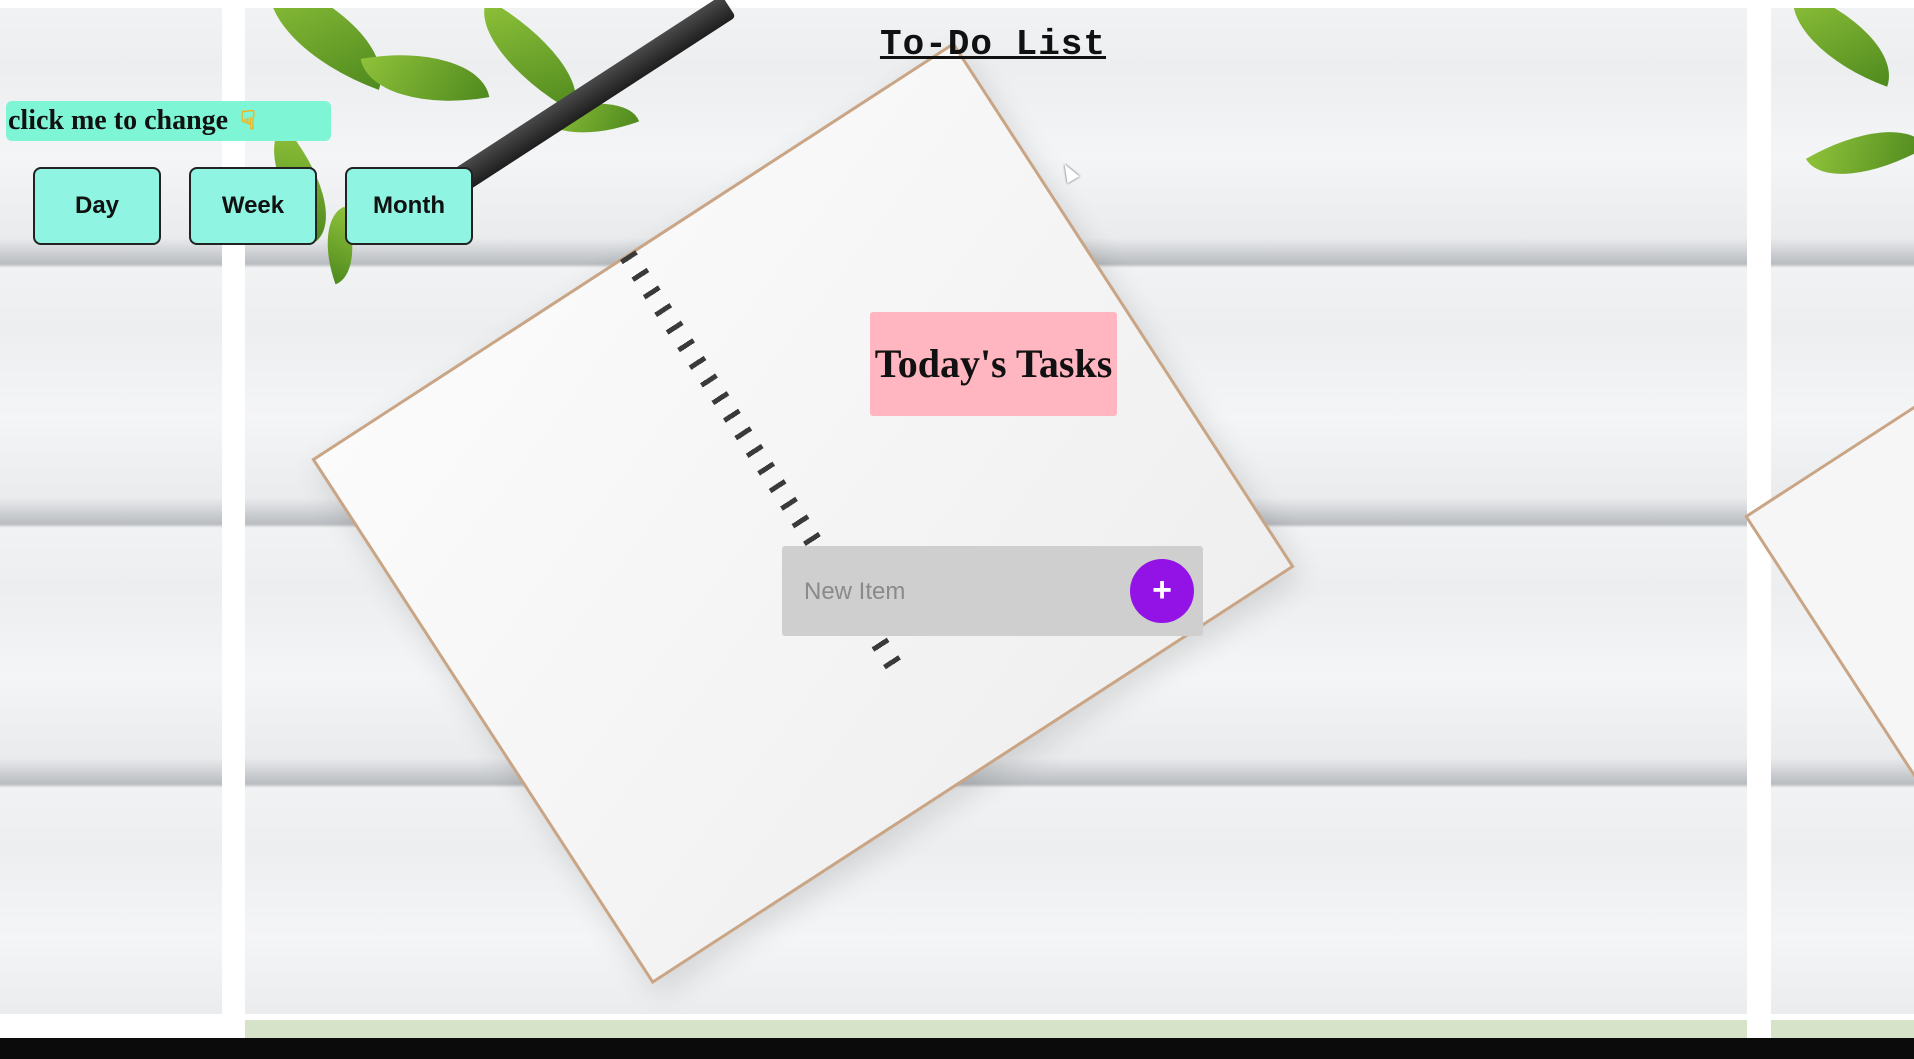 The width and height of the screenshot is (1914, 1059). I want to click on view-change-hint: click me to change ☟, so click(168, 121).